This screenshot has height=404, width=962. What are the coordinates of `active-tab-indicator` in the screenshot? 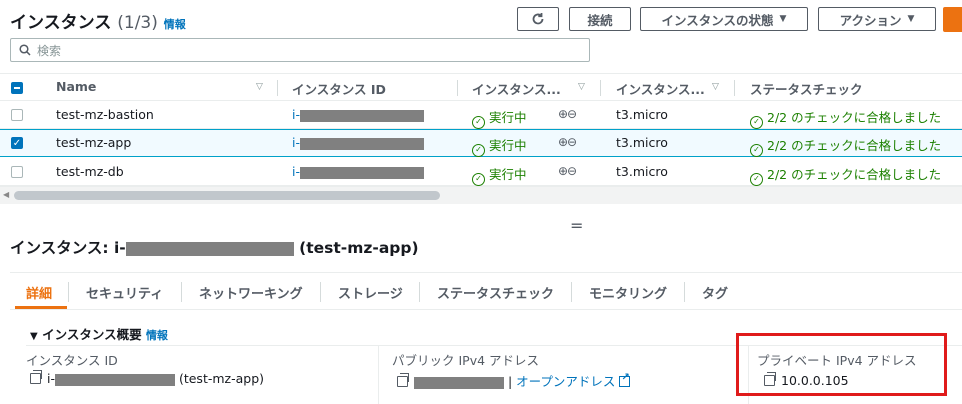 It's located at (41, 307).